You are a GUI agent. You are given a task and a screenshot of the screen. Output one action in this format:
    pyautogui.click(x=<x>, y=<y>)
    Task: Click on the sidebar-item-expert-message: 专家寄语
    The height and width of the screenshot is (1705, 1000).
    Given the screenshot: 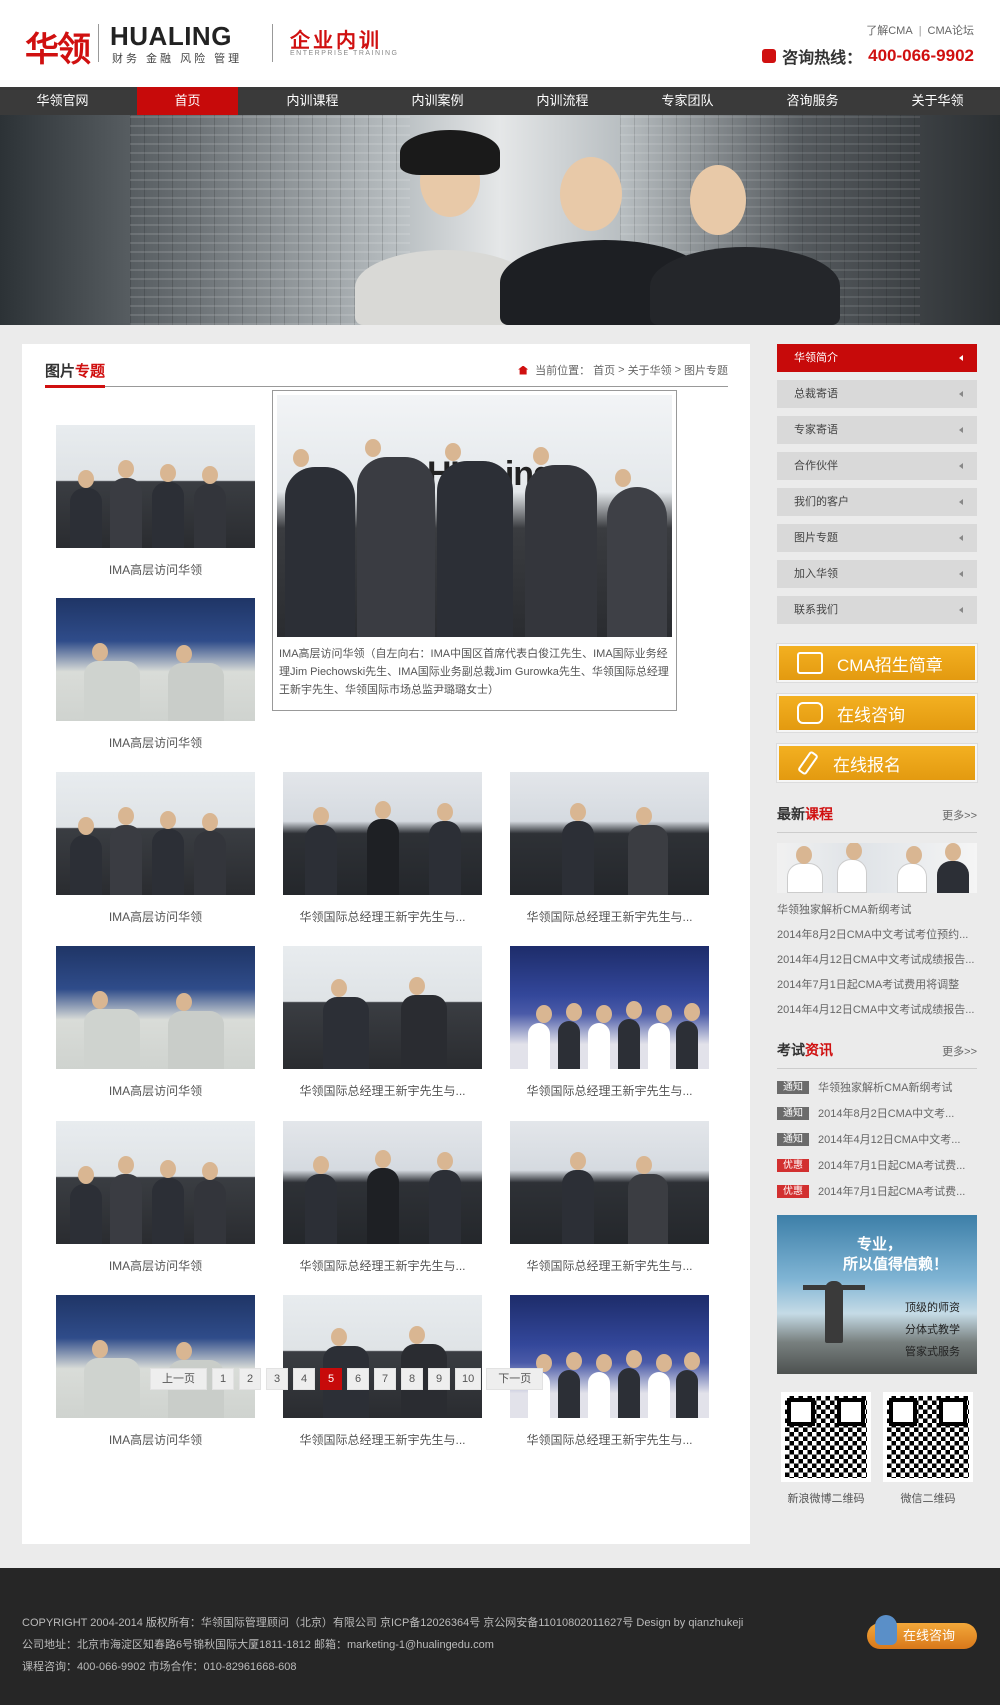 What is the action you would take?
    pyautogui.click(x=877, y=430)
    